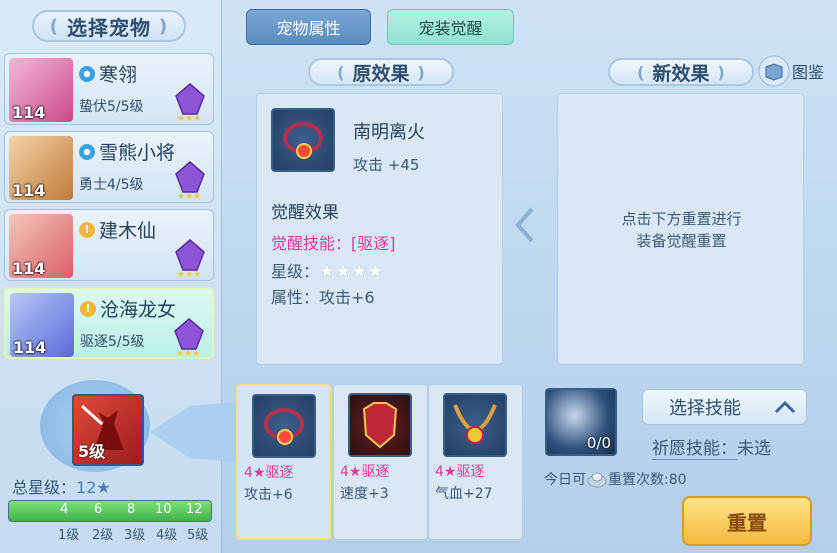  I want to click on tick: 8, so click(131, 509).